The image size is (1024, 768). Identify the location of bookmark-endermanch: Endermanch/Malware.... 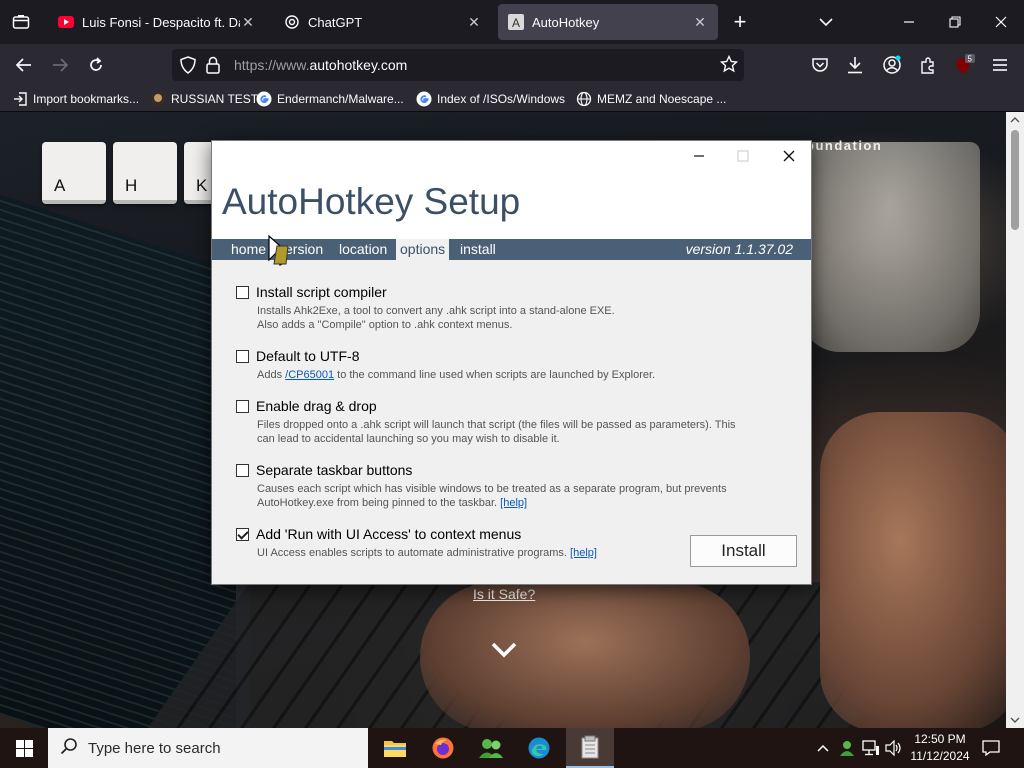
(330, 99).